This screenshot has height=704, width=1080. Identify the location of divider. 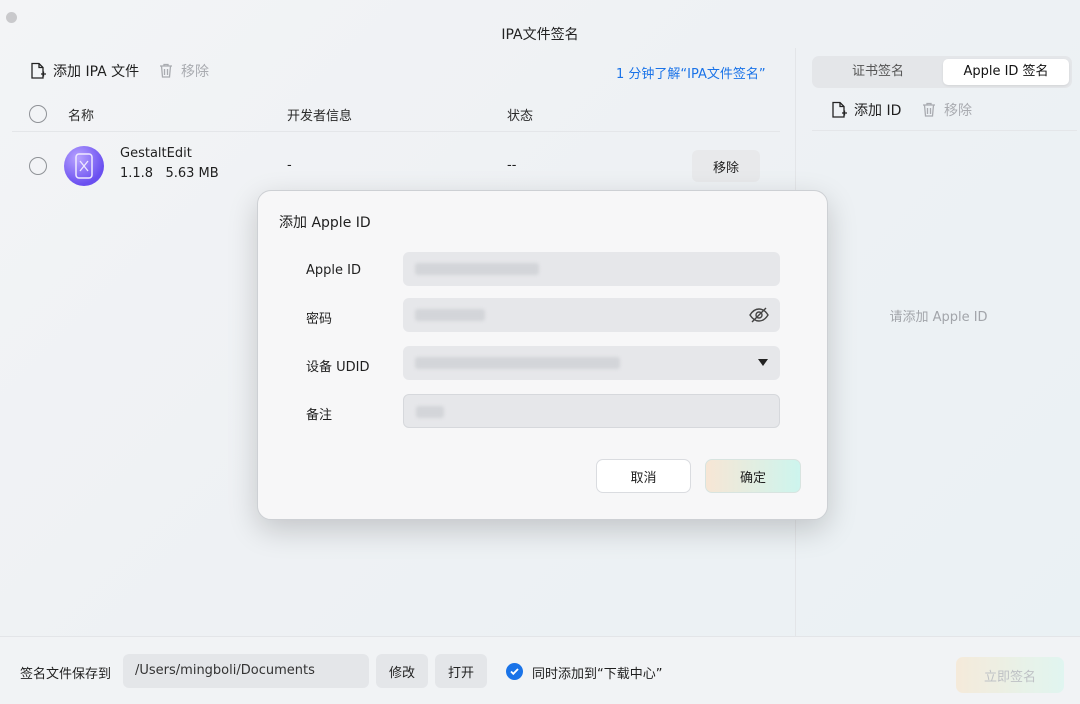
(944, 130).